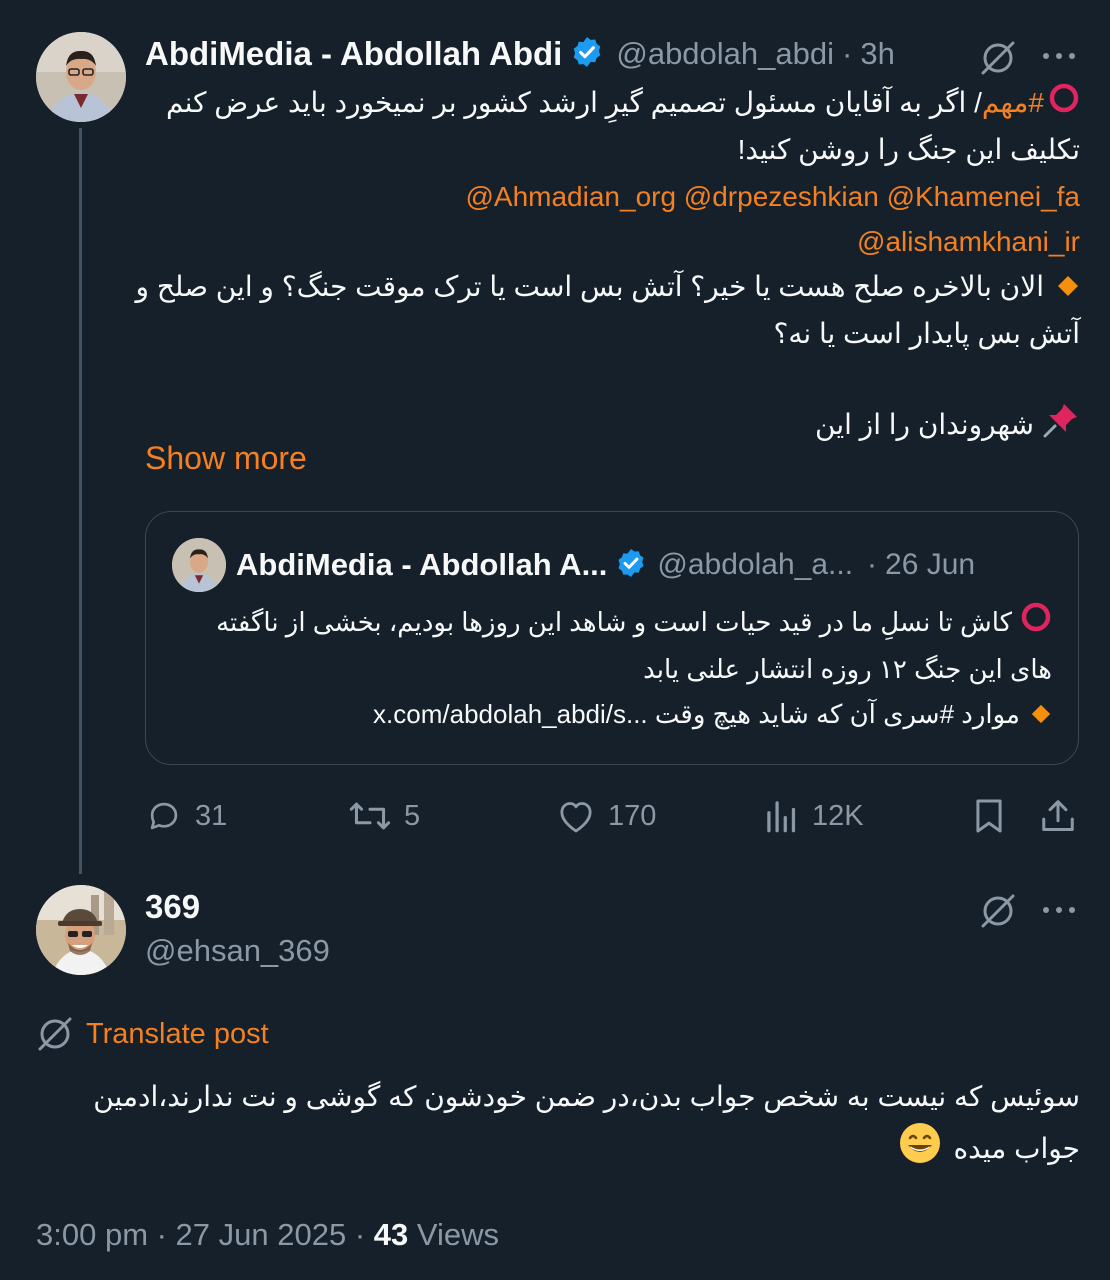 Image resolution: width=1110 pixels, height=1280 pixels. Describe the element at coordinates (199, 565) in the screenshot. I see `quoted-author-avatar` at that location.